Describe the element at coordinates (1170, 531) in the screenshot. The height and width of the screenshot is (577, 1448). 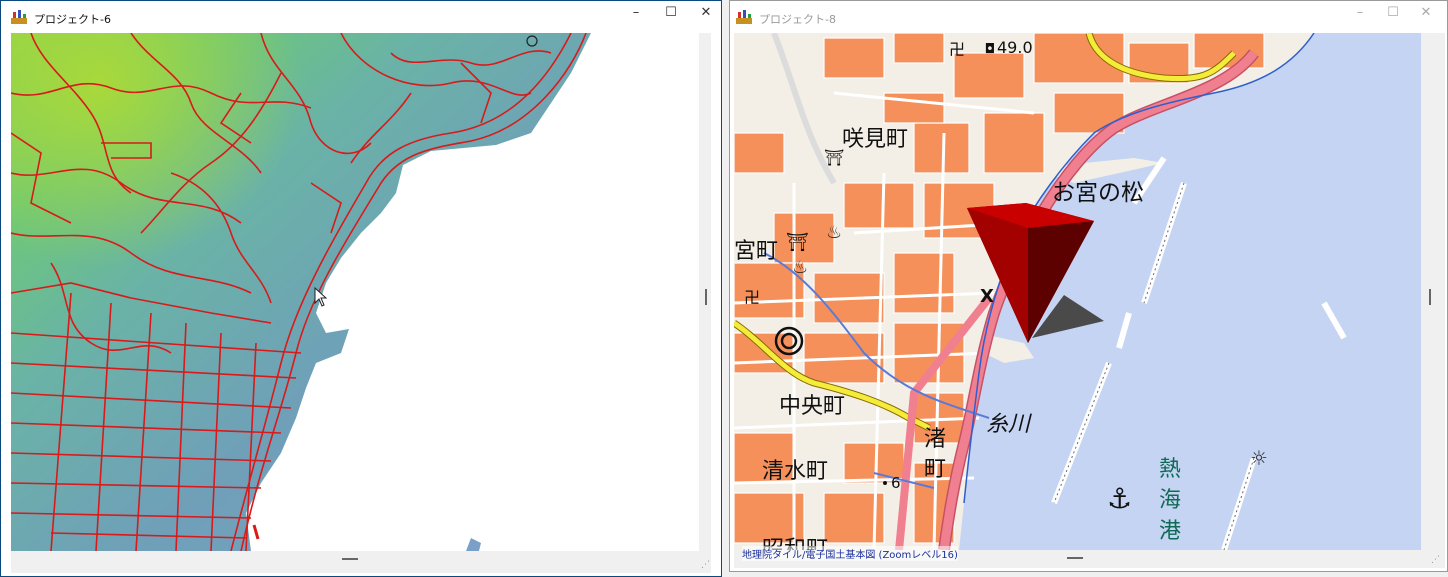
I see `harbor-label-3: 港` at that location.